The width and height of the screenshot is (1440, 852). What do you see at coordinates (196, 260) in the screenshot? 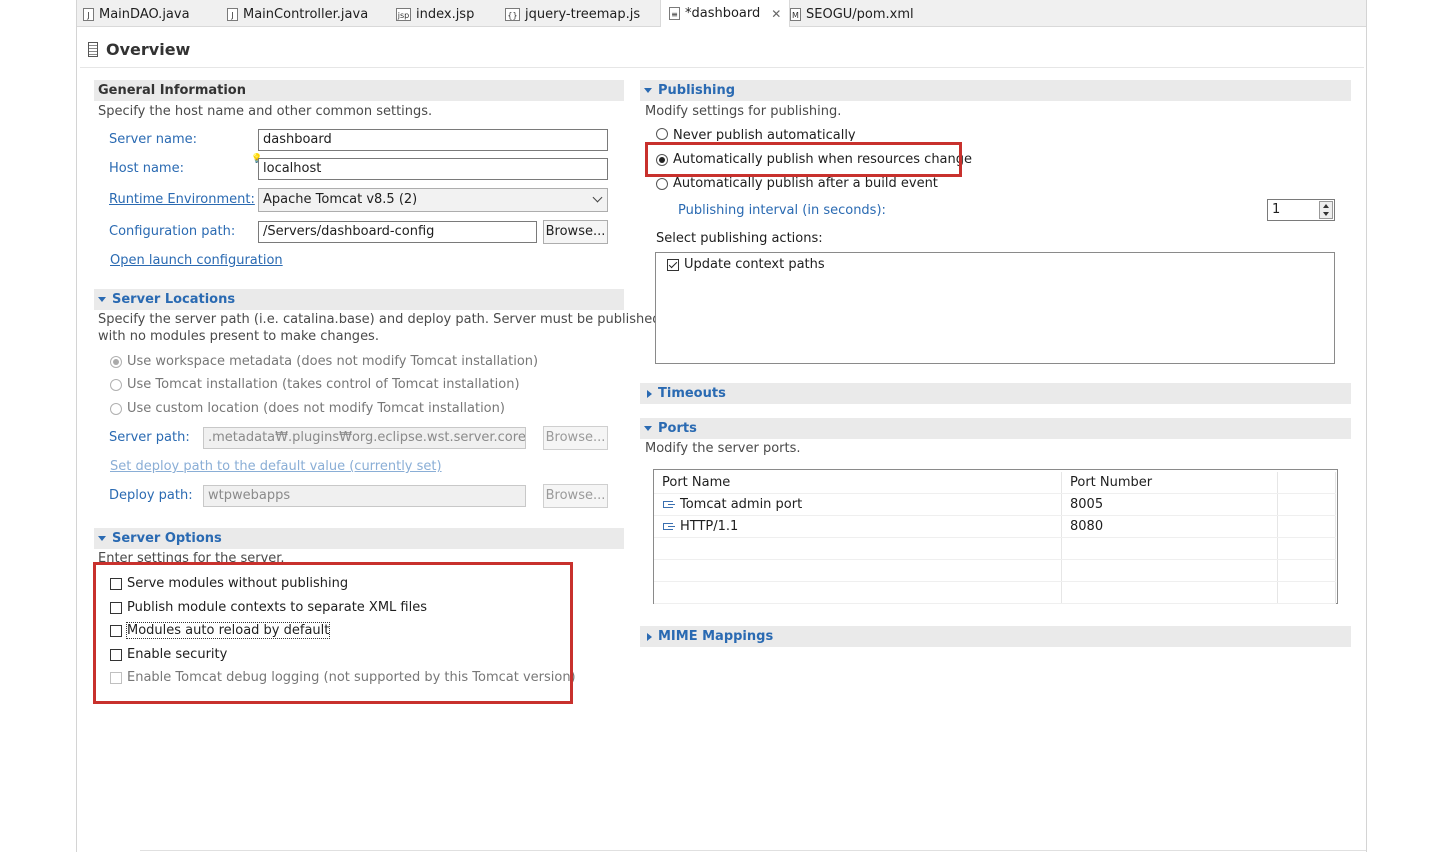
I see `open-launch-config-link: Open launch configuration` at bounding box center [196, 260].